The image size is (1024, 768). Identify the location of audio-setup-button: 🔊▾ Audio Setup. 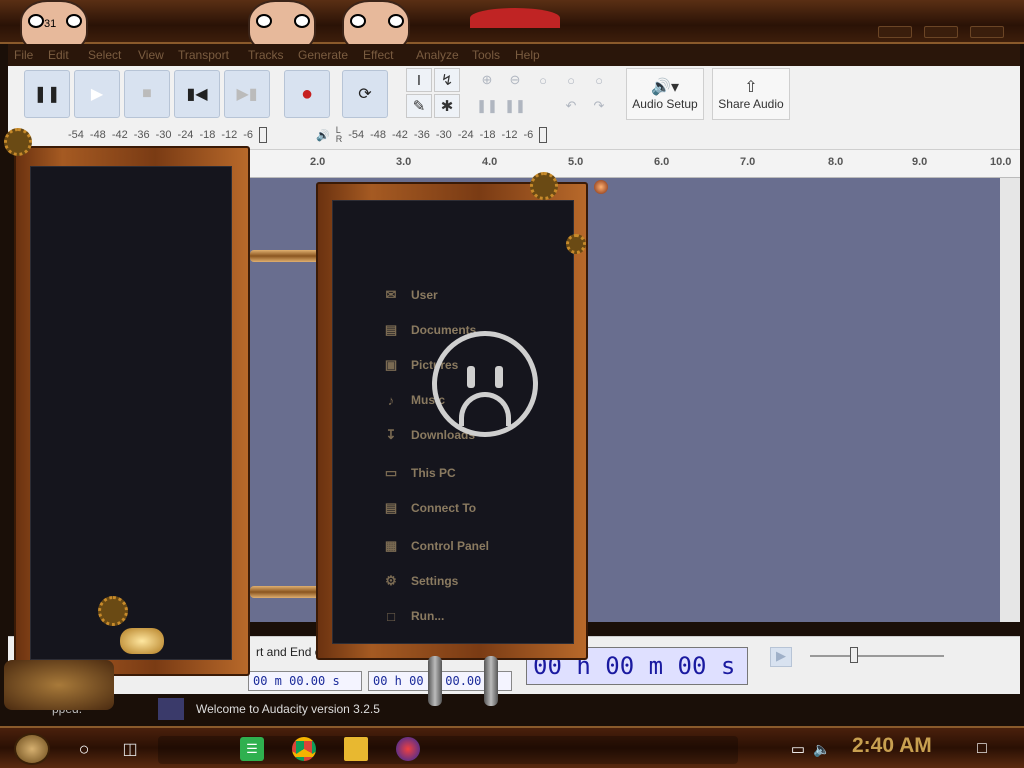
(665, 94).